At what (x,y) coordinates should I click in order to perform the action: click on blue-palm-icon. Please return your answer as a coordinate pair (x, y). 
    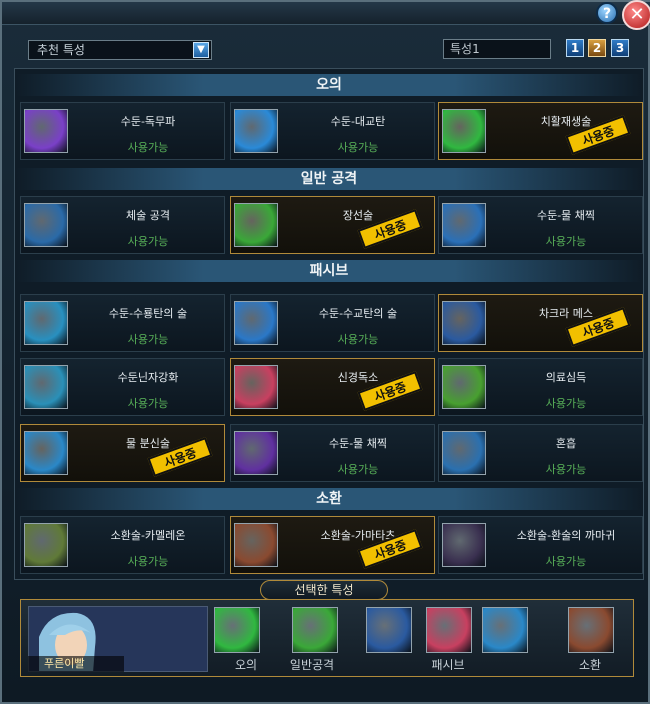
    Looking at the image, I should click on (464, 453).